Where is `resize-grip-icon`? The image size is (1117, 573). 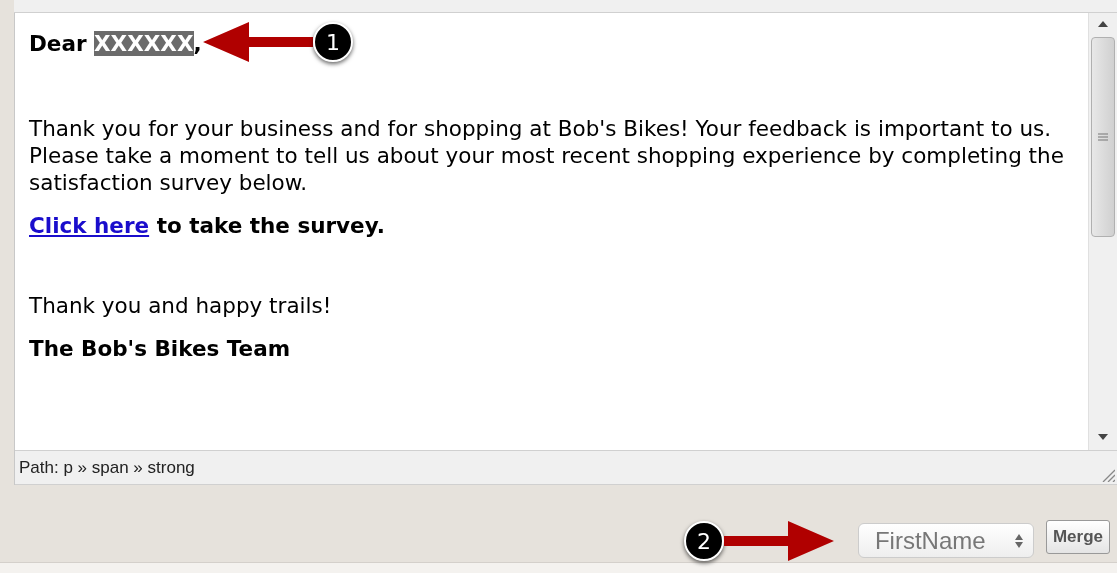 resize-grip-icon is located at coordinates (1108, 475).